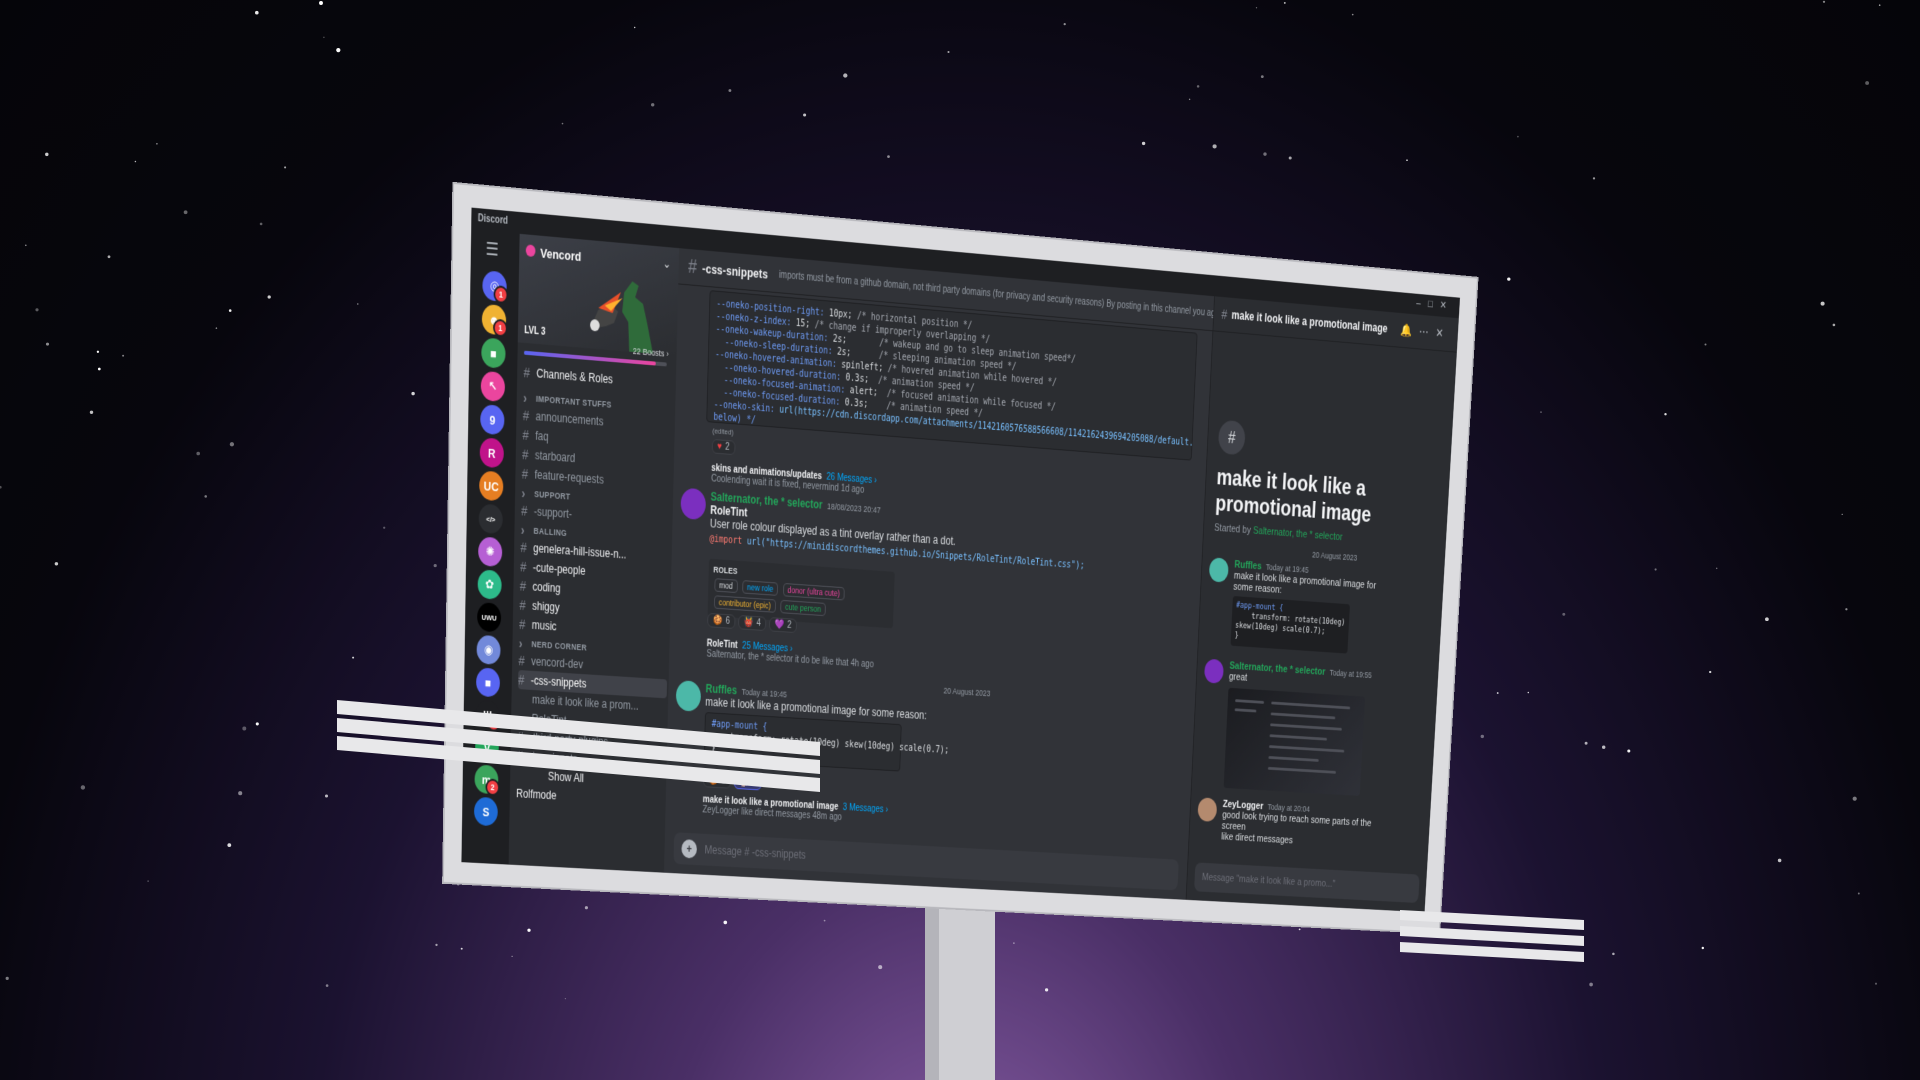 Image resolution: width=1920 pixels, height=1080 pixels. I want to click on server-banner: Vencord ⌄ LVL 3 22 Boosts ›, so click(598, 300).